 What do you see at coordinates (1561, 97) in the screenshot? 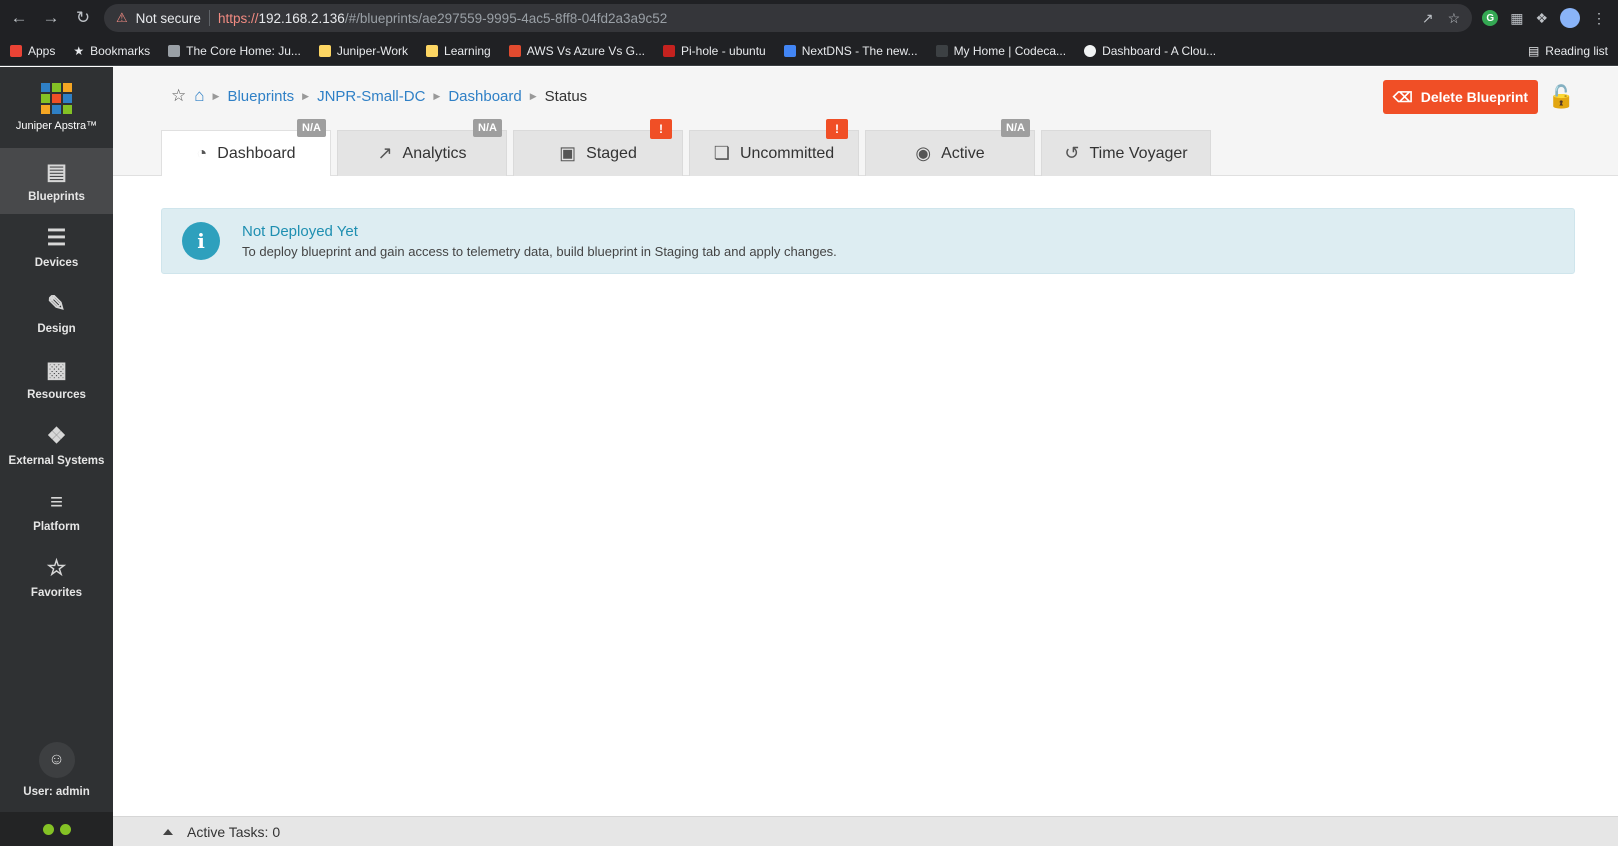
I see `unlock-icon: 🔓` at bounding box center [1561, 97].